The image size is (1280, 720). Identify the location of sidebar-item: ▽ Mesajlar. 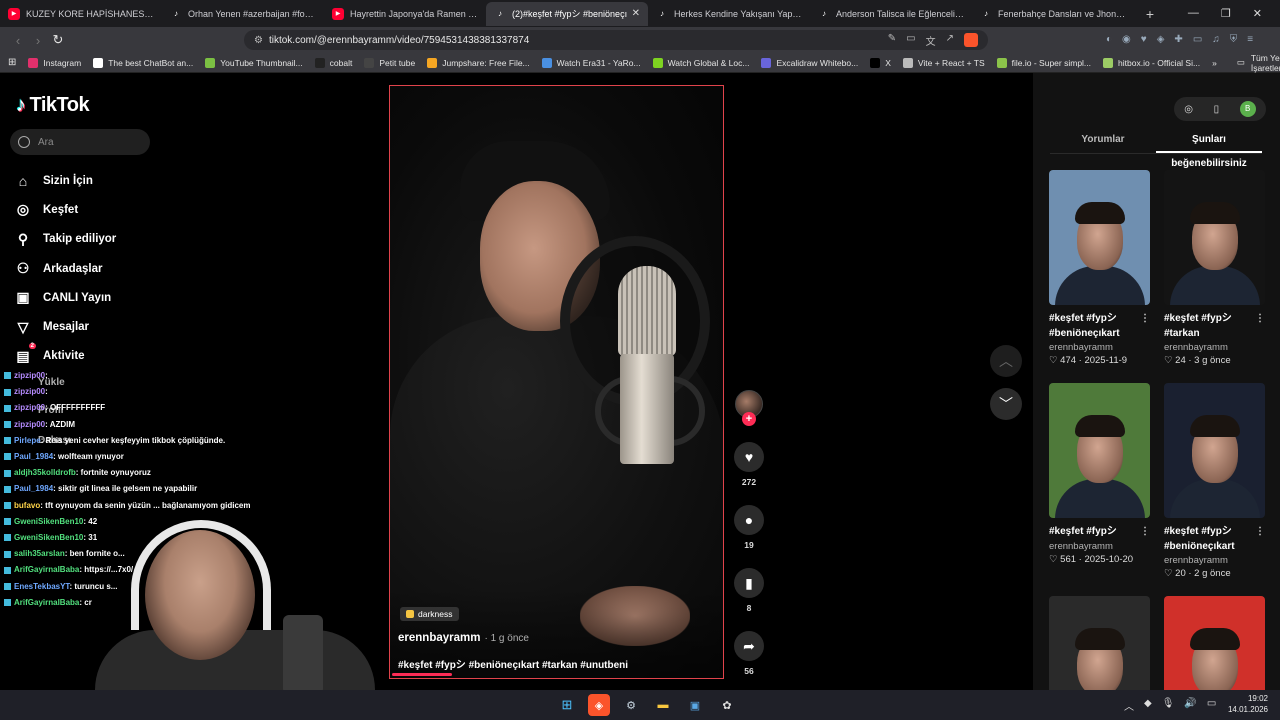
(65, 326).